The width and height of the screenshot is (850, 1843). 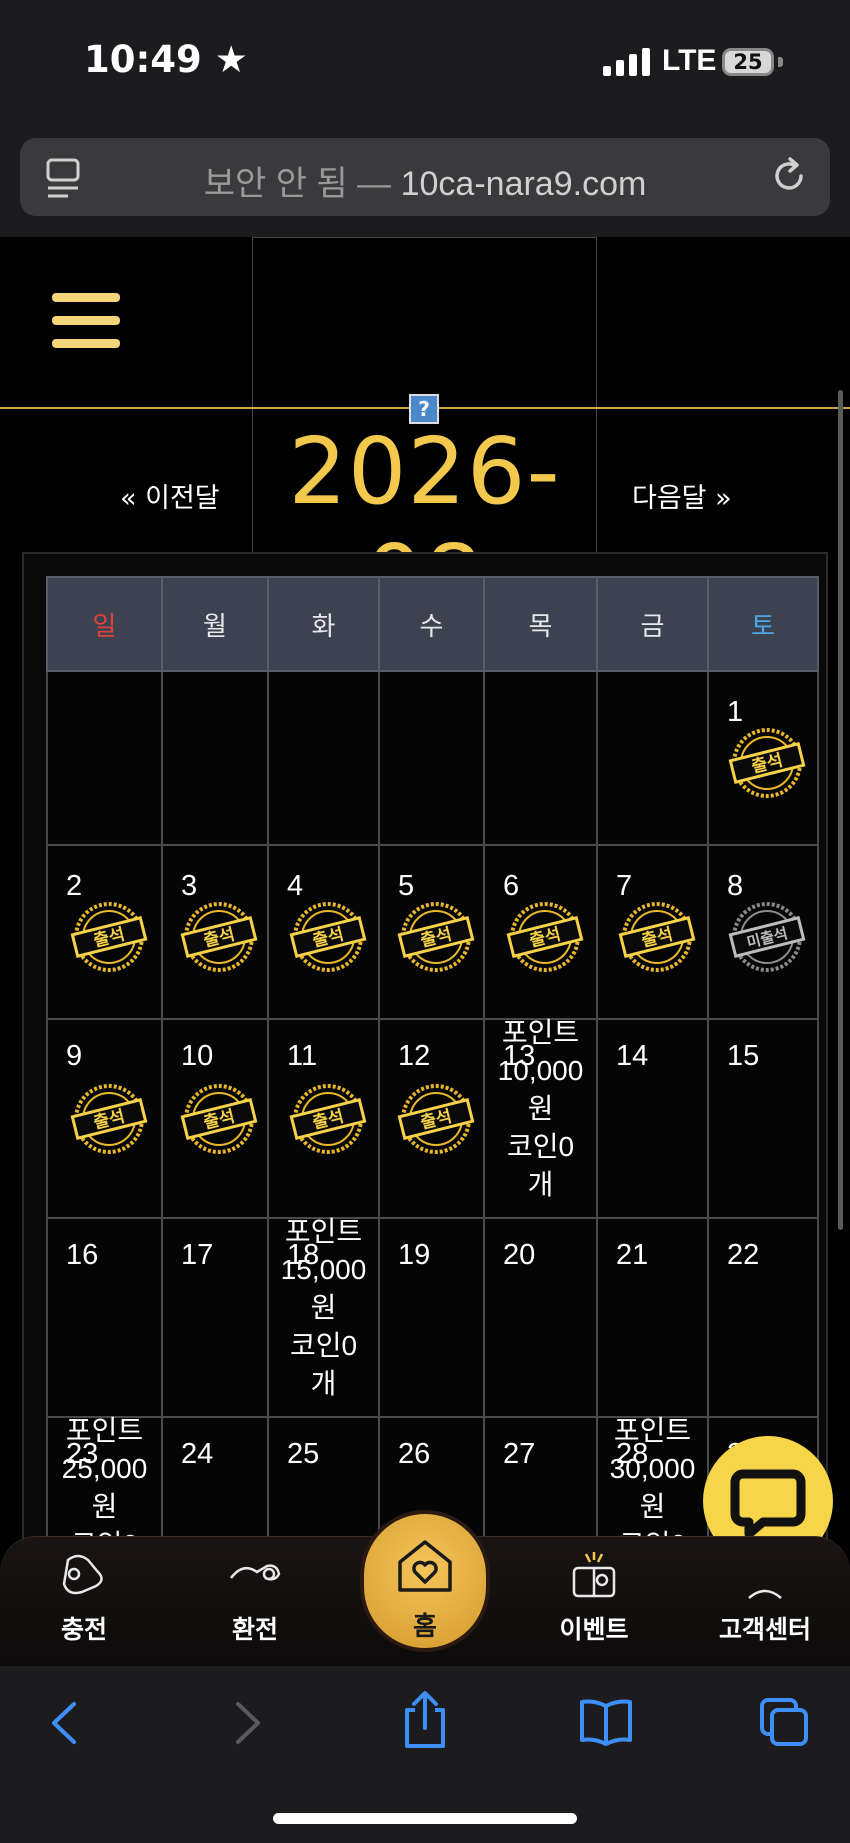 I want to click on battery-tip, so click(x=780, y=62).